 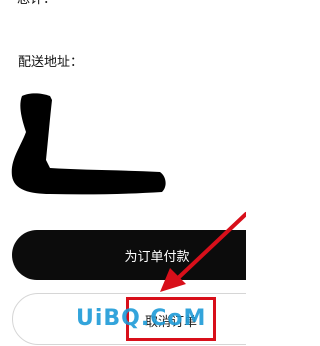 What do you see at coordinates (171, 322) in the screenshot?
I see `cancel-order-label: 取消订单` at bounding box center [171, 322].